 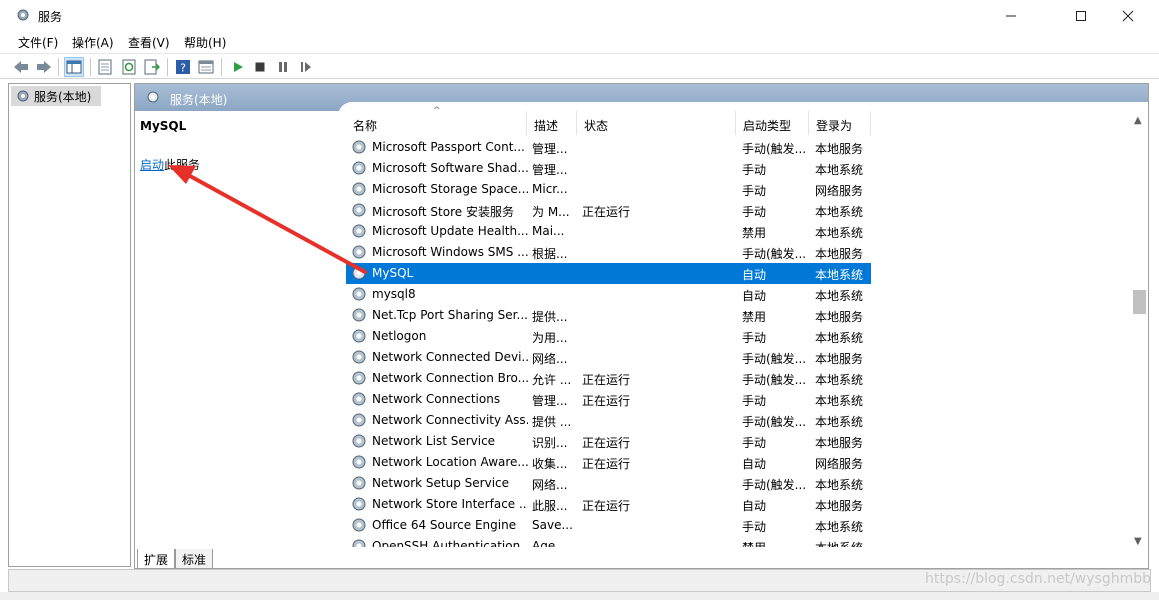 What do you see at coordinates (152, 67) in the screenshot?
I see `export-list-button` at bounding box center [152, 67].